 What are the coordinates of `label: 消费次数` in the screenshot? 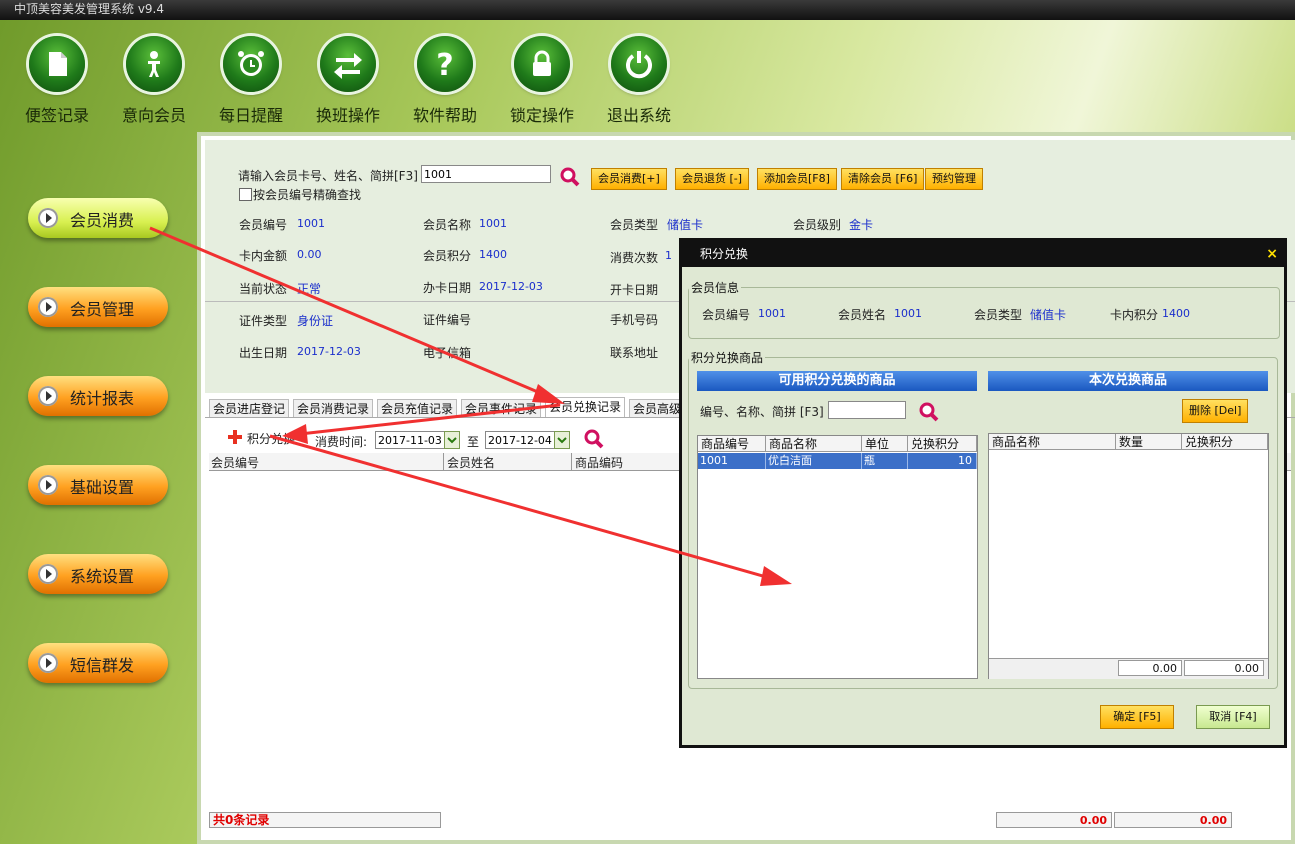 It's located at (634, 258).